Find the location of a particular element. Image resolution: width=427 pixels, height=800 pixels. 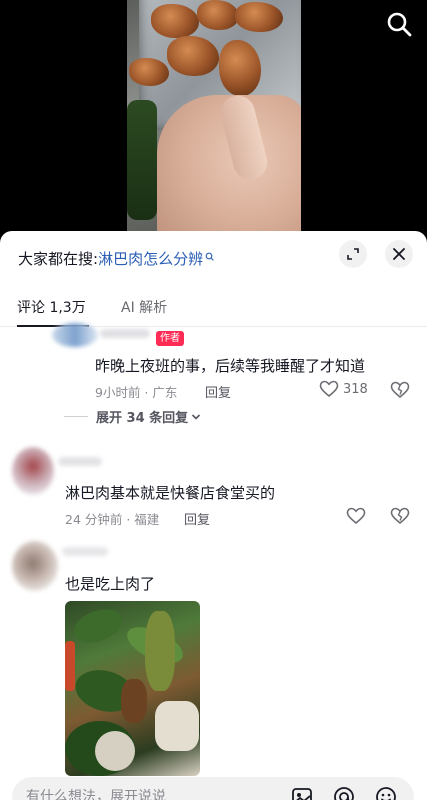

expand-icon is located at coordinates (353, 254).